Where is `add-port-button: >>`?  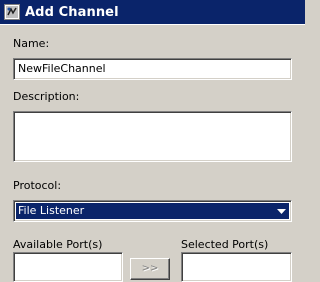 add-port-button: >> is located at coordinates (150, 269).